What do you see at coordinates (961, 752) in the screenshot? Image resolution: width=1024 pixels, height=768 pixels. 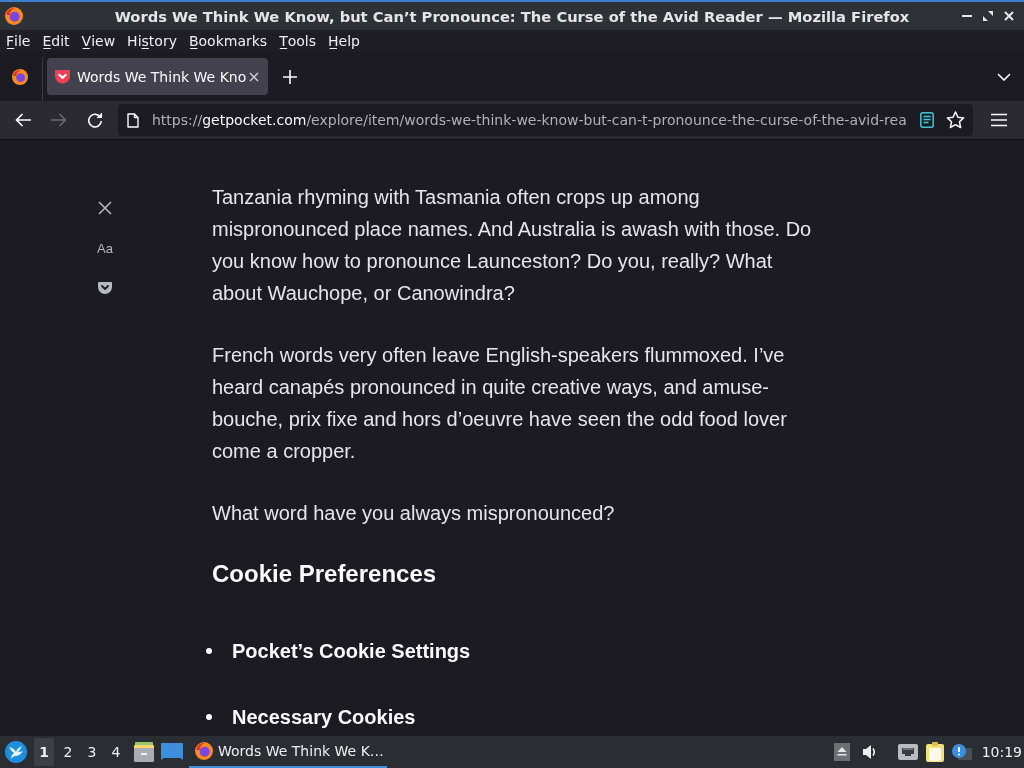 I see `exclamation-icon` at bounding box center [961, 752].